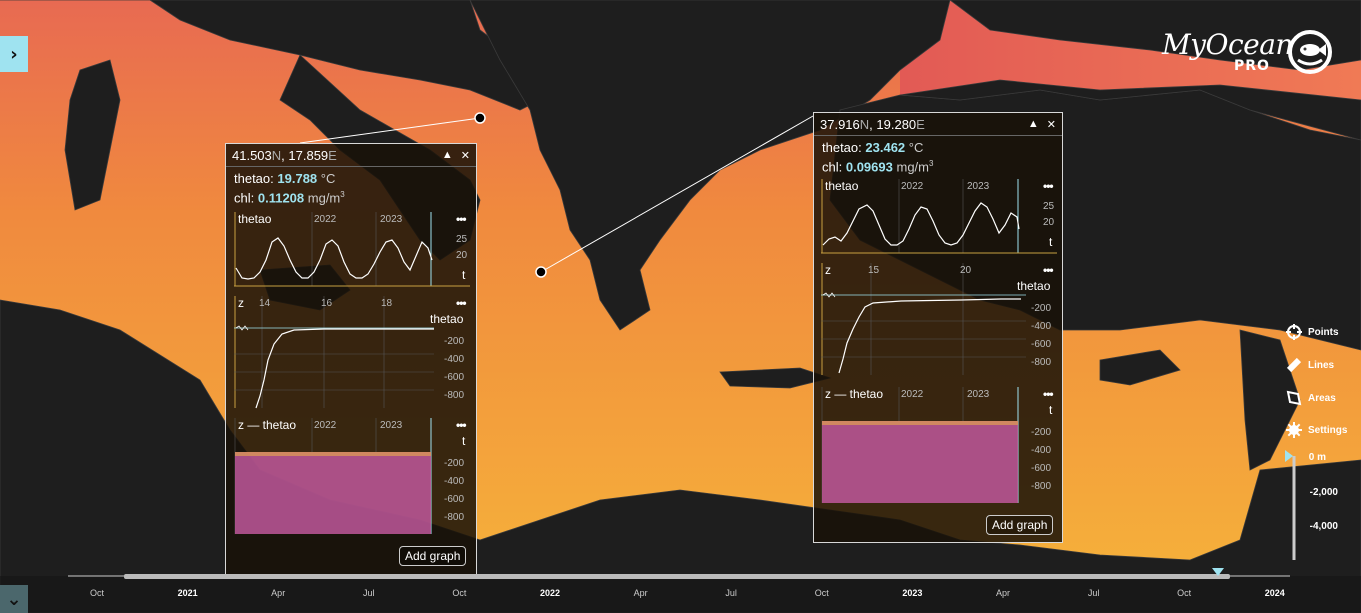 The image size is (1361, 613). I want to click on myocean-logo: MyOcean PRO, so click(1250, 56).